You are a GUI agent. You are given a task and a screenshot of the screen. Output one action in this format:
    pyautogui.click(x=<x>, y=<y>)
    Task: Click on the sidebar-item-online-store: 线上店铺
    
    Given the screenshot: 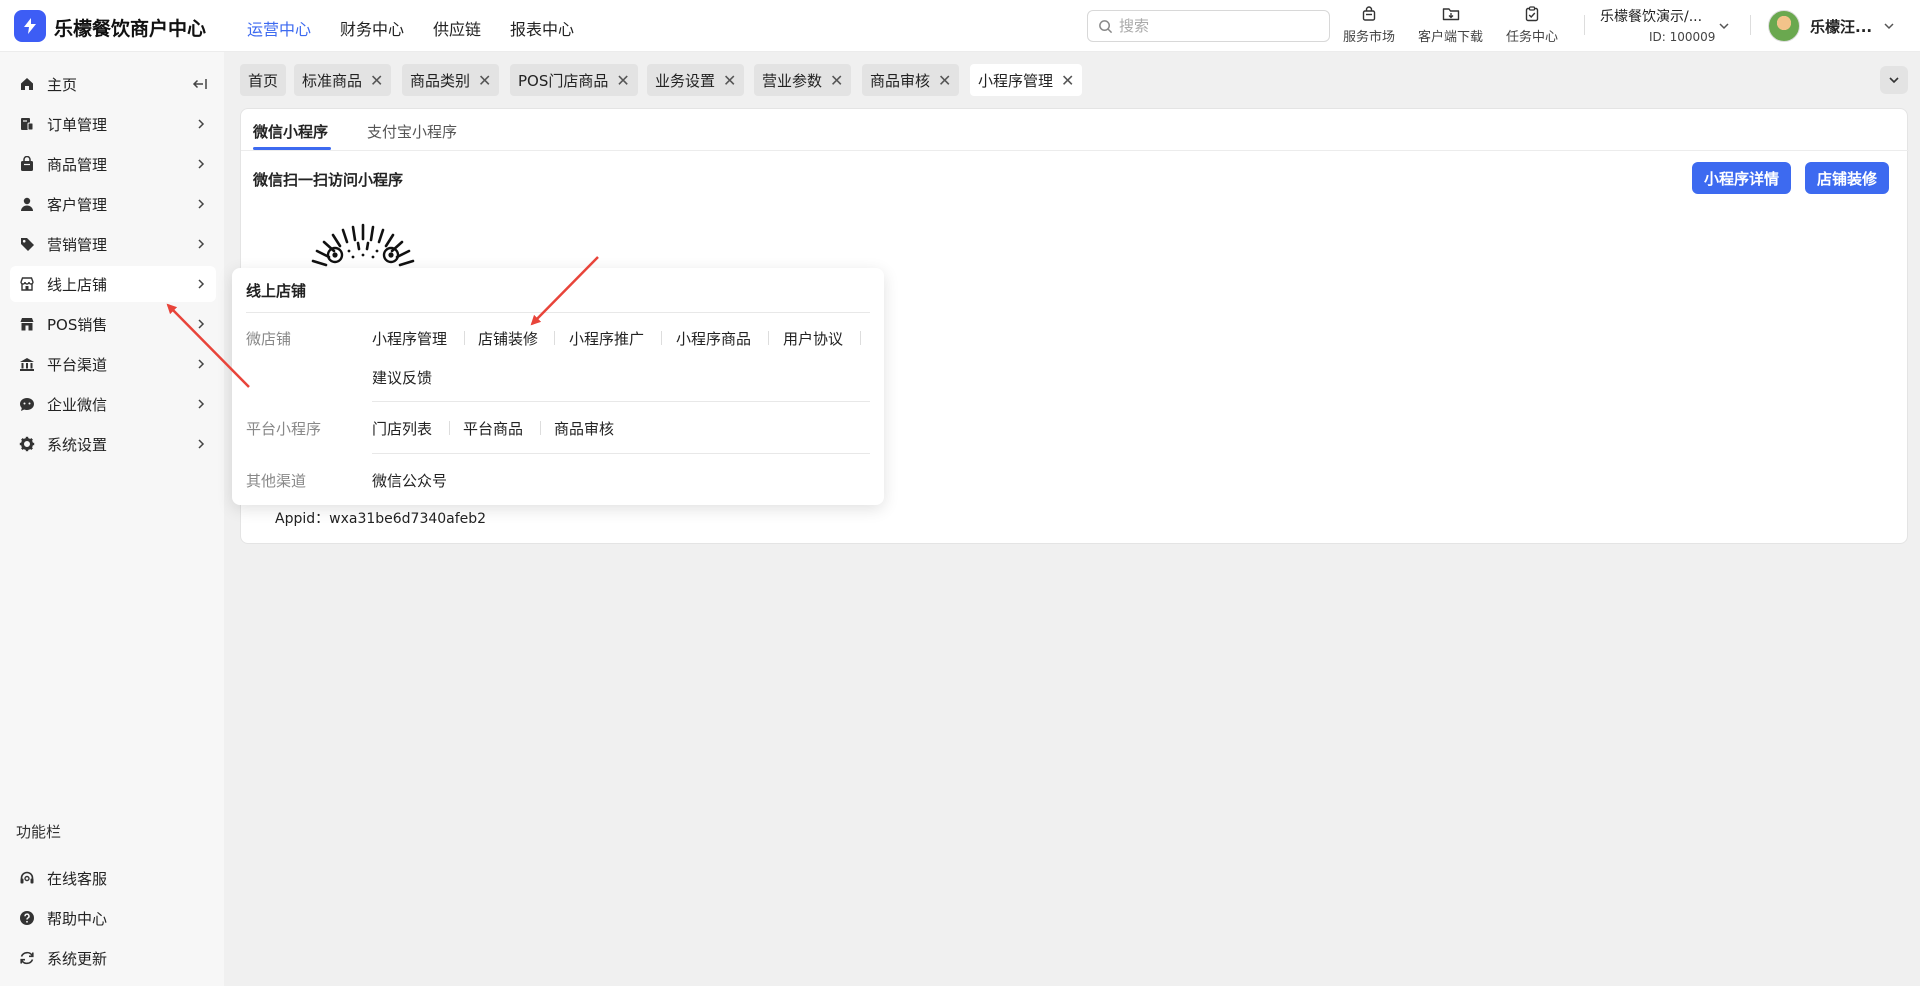 What is the action you would take?
    pyautogui.click(x=113, y=284)
    